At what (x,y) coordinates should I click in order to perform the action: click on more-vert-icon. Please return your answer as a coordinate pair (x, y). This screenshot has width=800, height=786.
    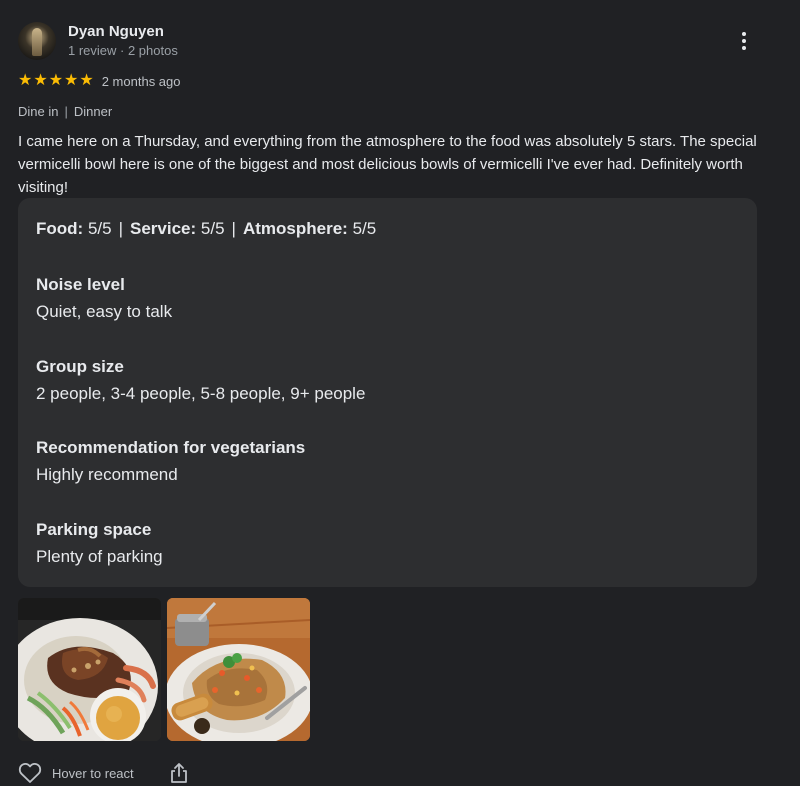
    Looking at the image, I should click on (744, 34).